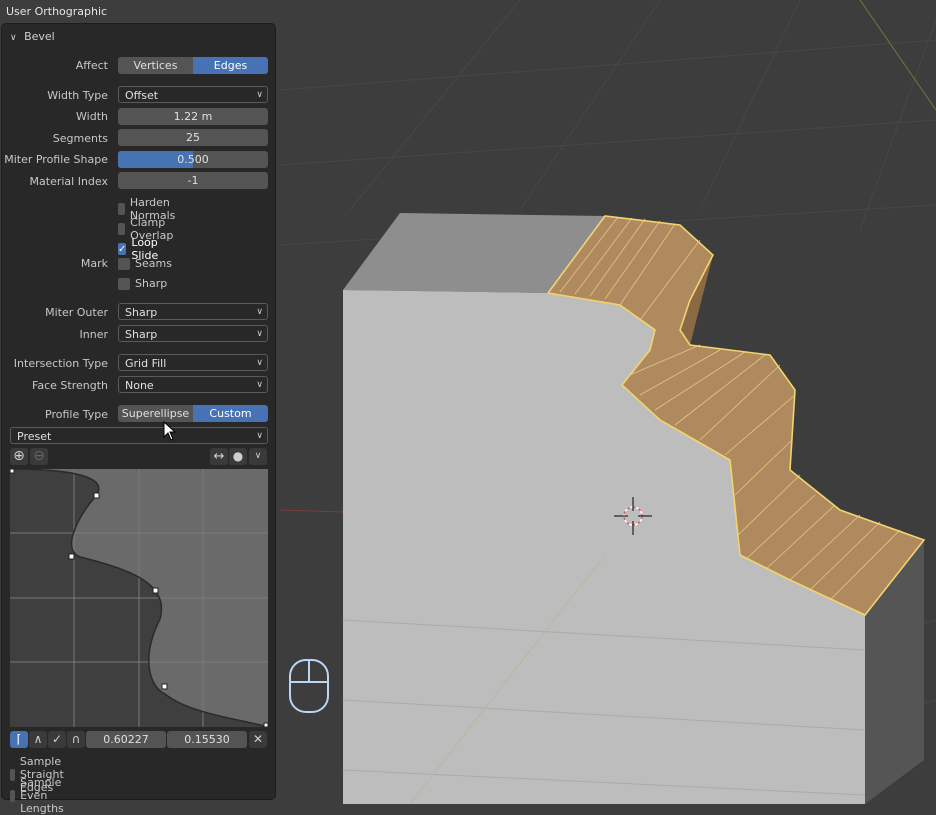 This screenshot has width=936, height=815. Describe the element at coordinates (76, 739) in the screenshot. I see `handle-aligned-icon: ∩` at that location.